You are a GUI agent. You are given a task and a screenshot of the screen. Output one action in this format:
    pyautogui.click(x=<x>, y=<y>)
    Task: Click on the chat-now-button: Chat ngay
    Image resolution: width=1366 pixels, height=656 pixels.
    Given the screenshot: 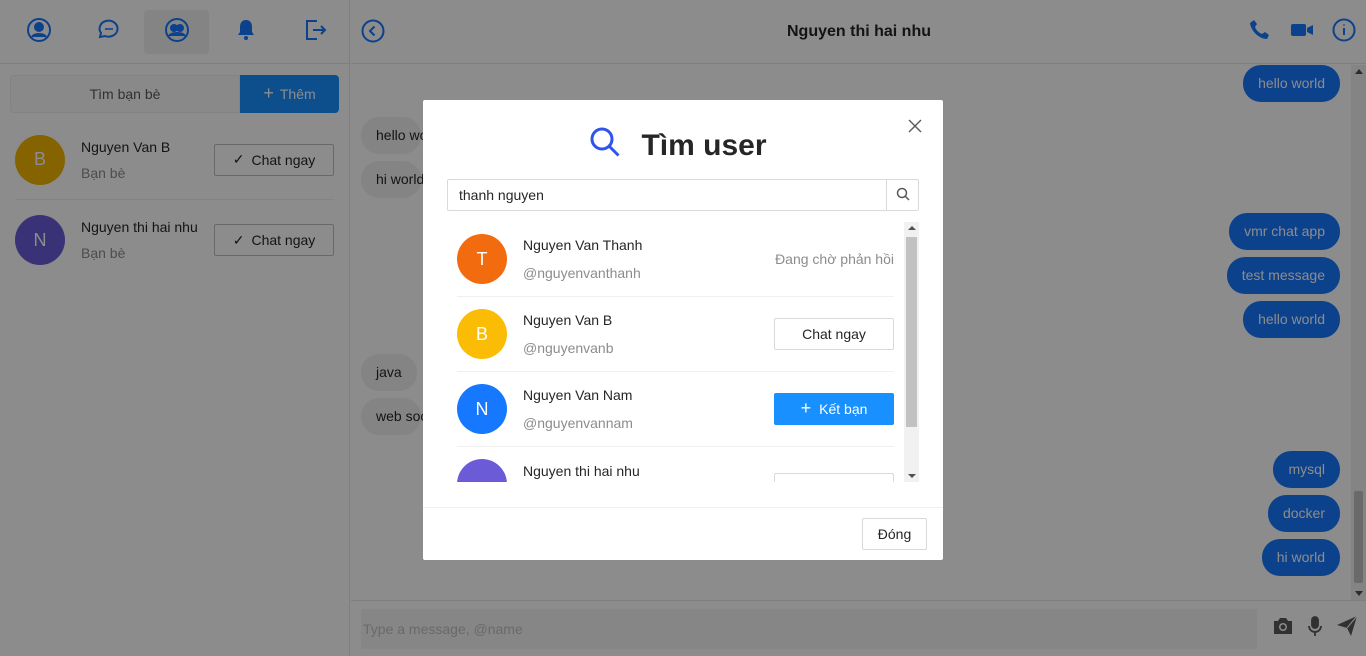 What is the action you would take?
    pyautogui.click(x=834, y=334)
    